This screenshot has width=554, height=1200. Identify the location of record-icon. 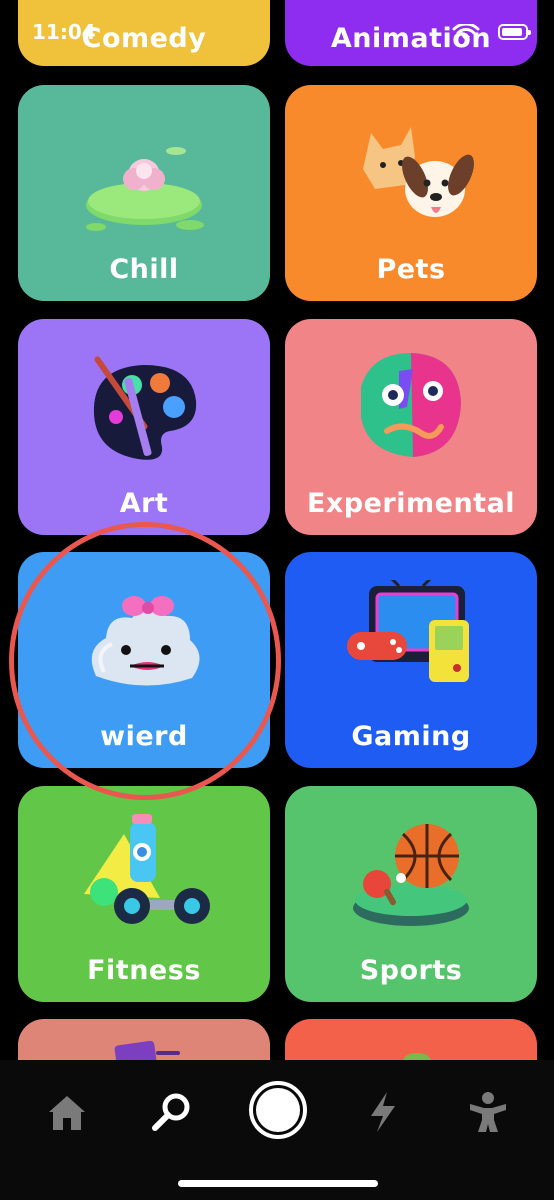
(278, 1110).